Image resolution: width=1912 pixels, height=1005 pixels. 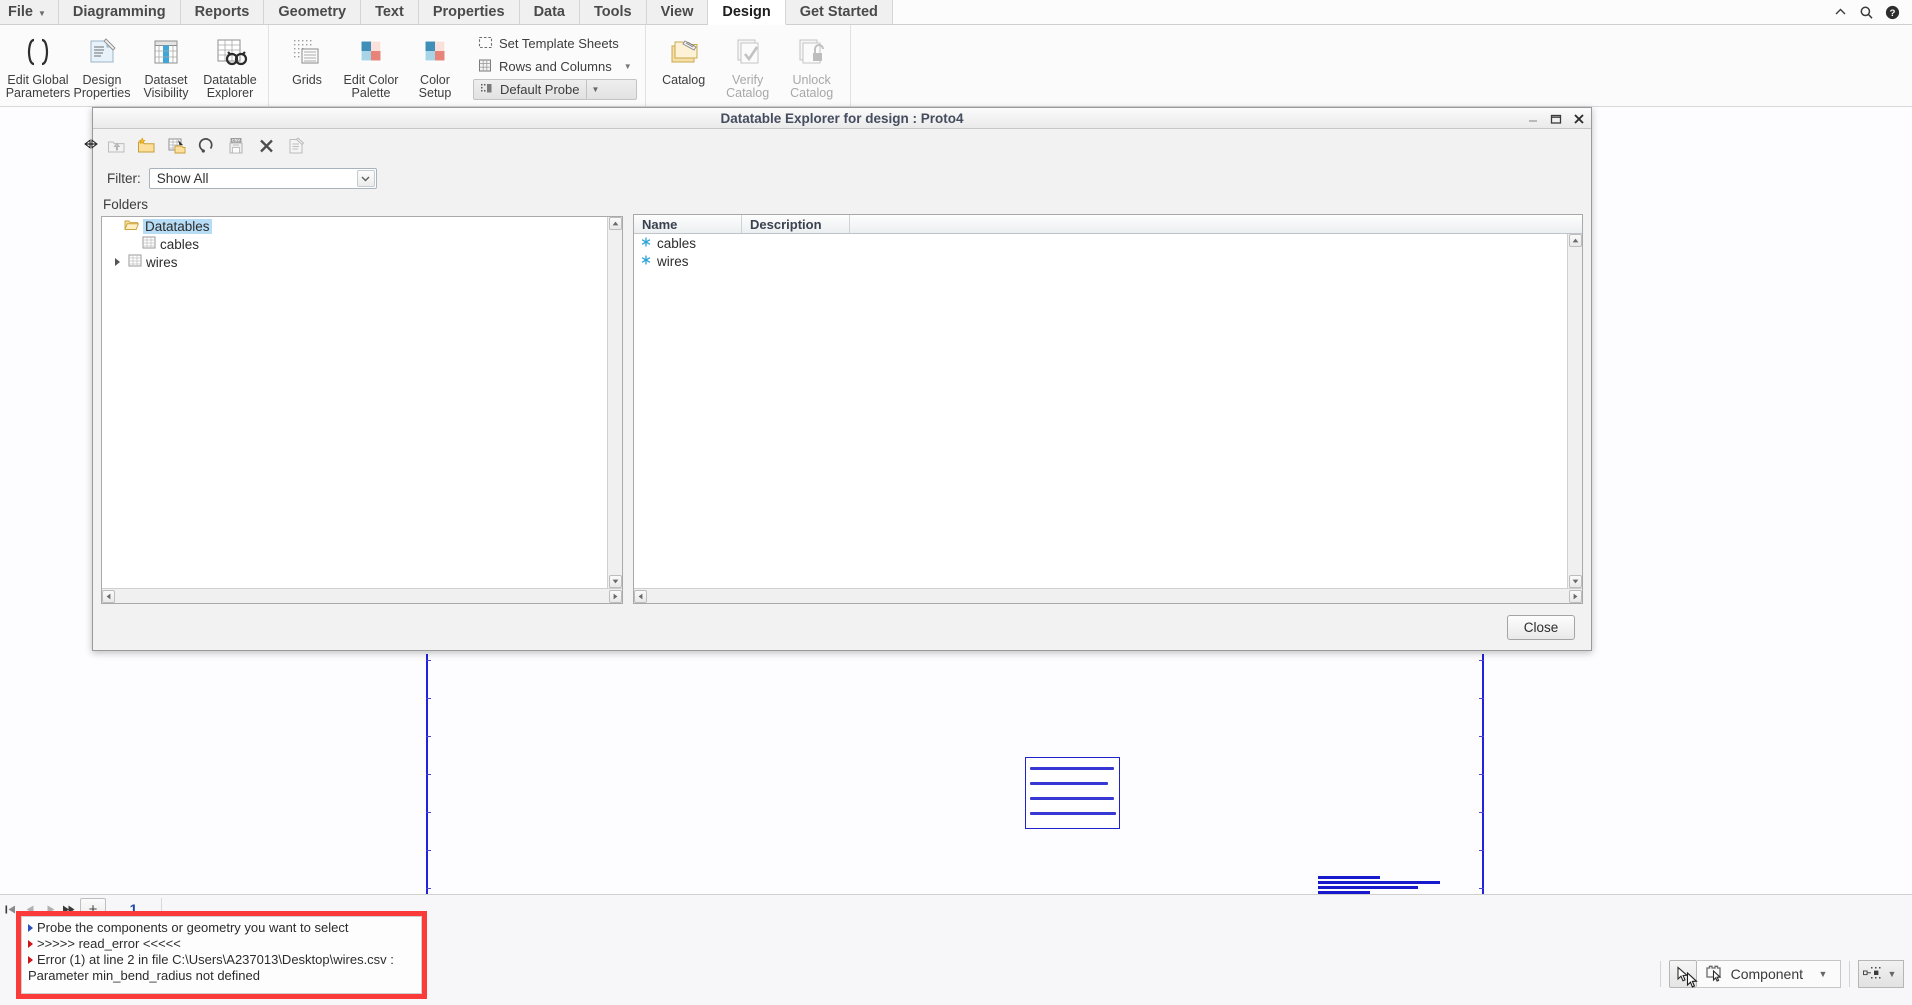 I want to click on color-setup-button: Color Setup, so click(x=435, y=65).